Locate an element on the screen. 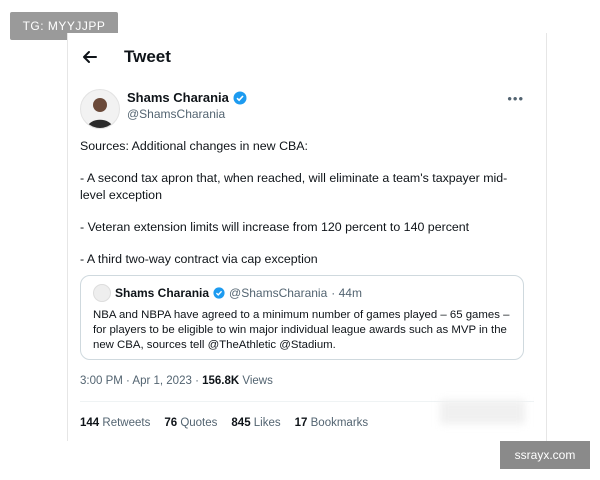 This screenshot has height=480, width=600. retweets-stat: 144 Retweets is located at coordinates (115, 423).